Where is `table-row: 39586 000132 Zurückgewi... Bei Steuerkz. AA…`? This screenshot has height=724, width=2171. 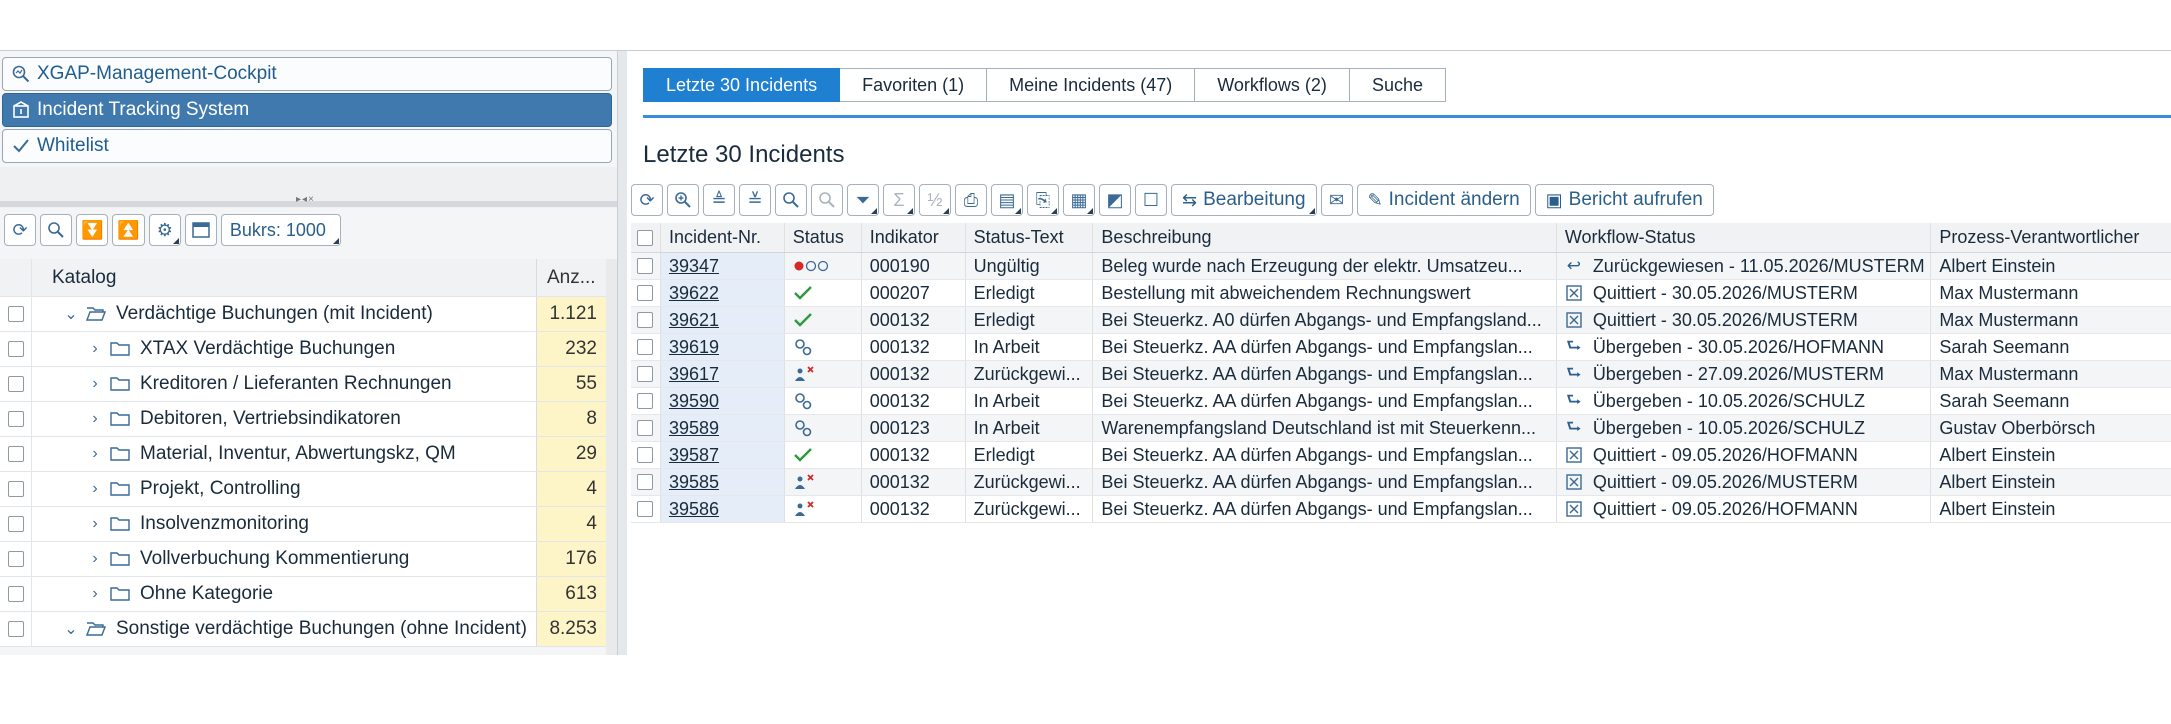 table-row: 39586 000132 Zurückgewi... Bei Steuerkz. AA… is located at coordinates (1401, 509).